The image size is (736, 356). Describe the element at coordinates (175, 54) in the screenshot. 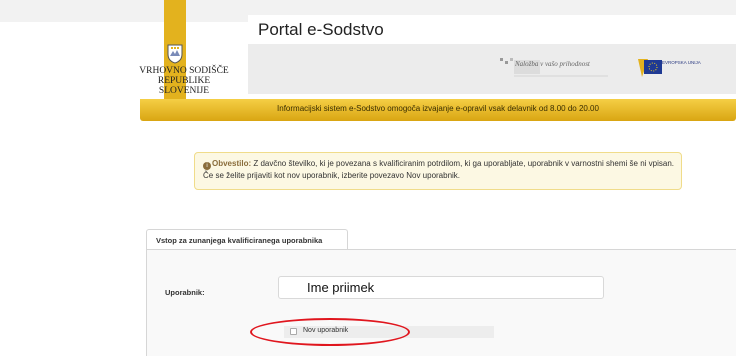

I see `coat-of-arms-icon` at that location.